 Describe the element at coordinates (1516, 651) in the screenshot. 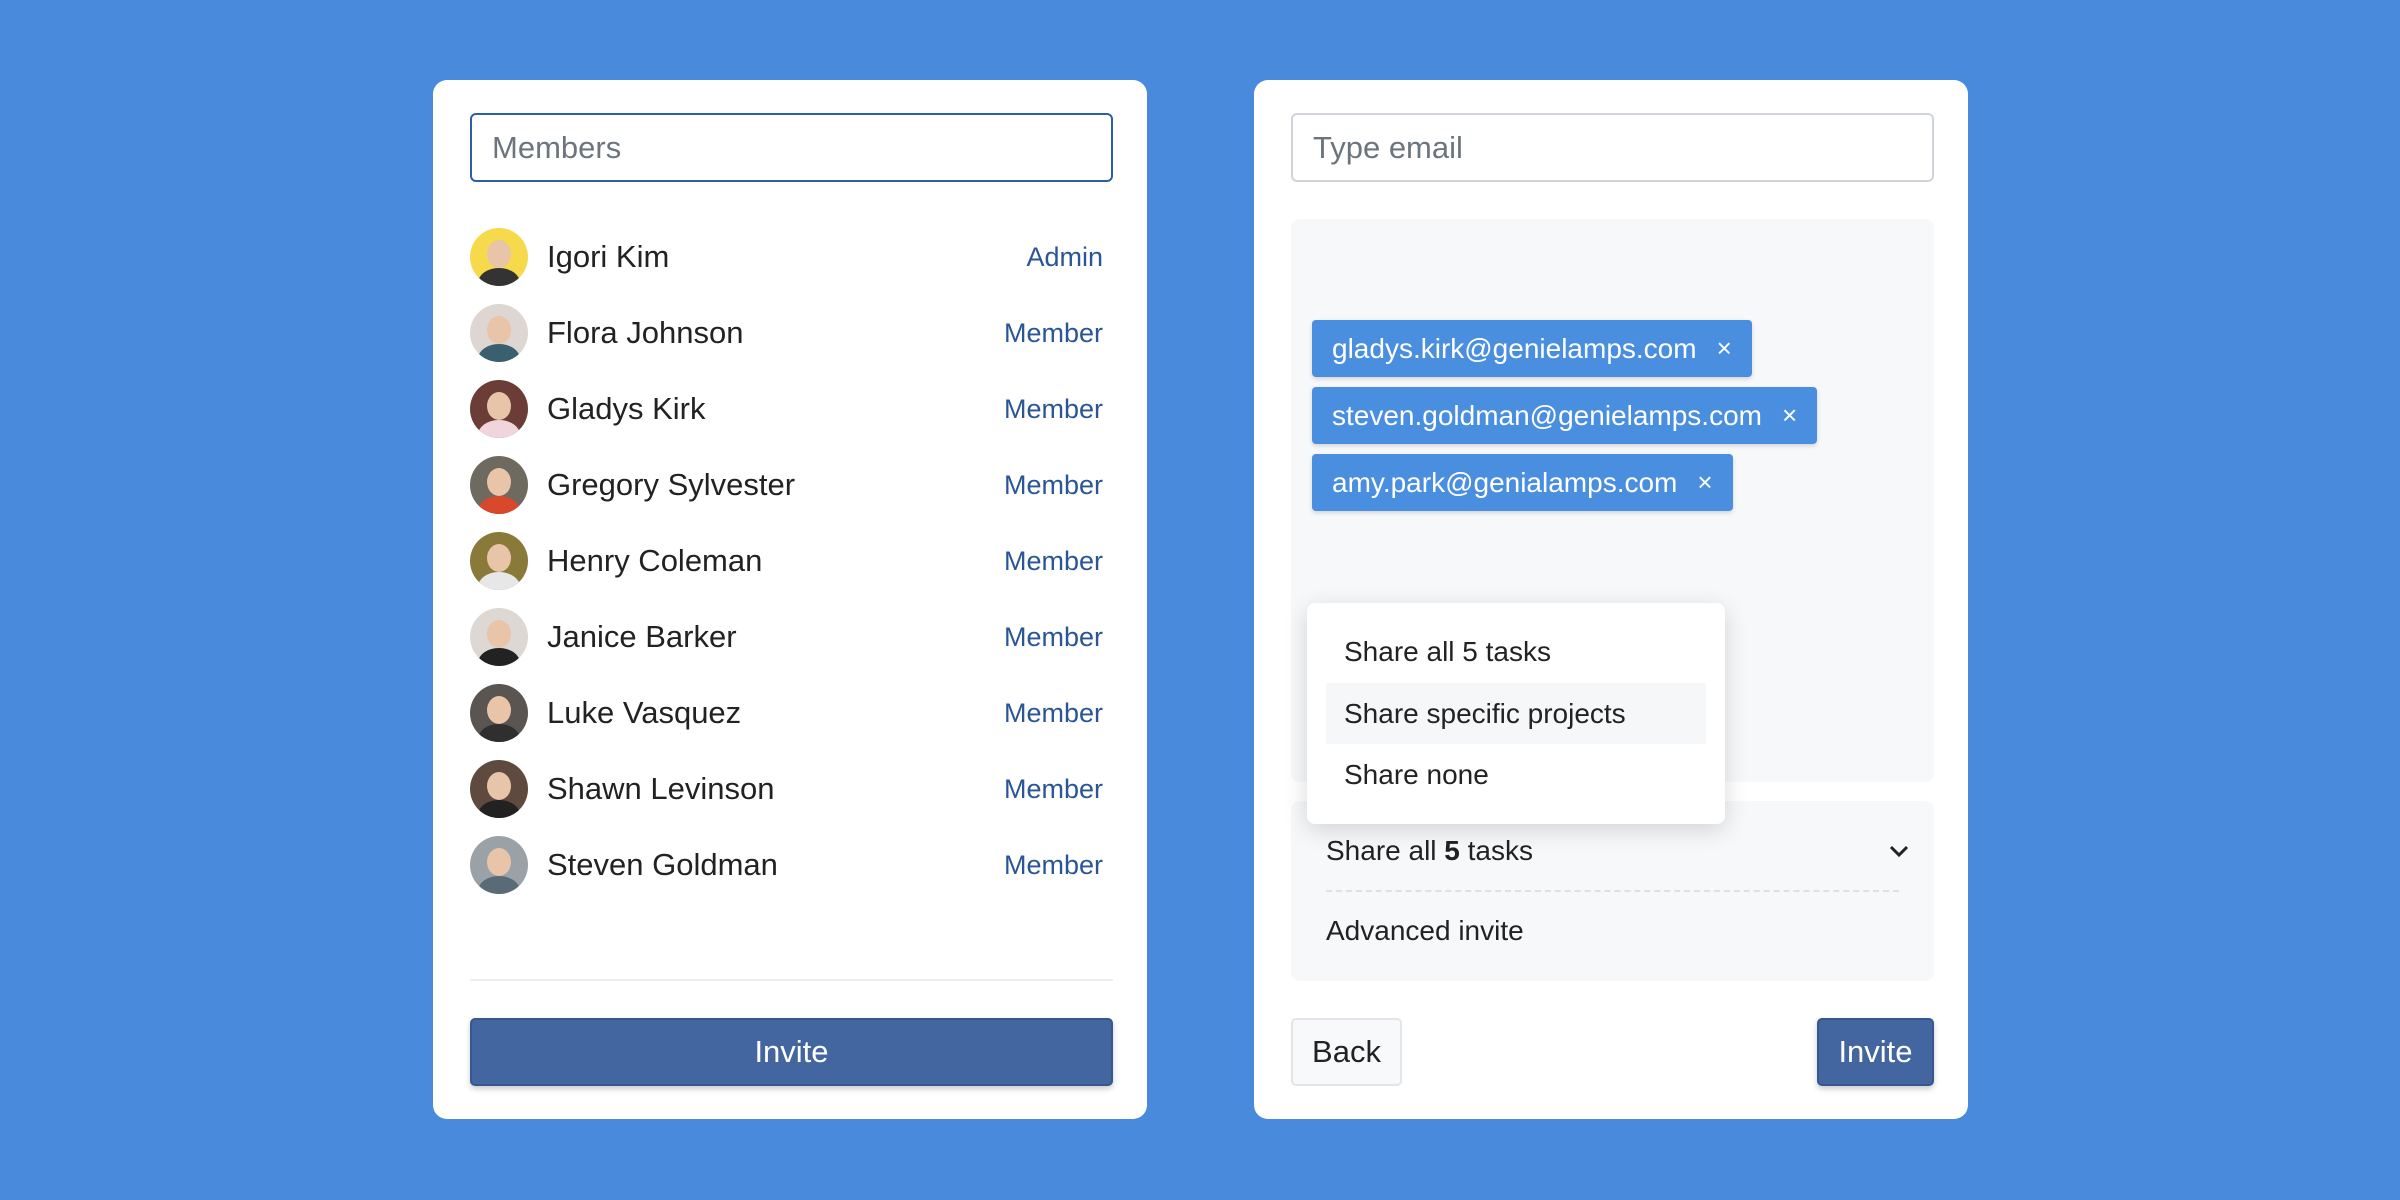

I see `dropdown-option: Share all 5 tasks` at that location.